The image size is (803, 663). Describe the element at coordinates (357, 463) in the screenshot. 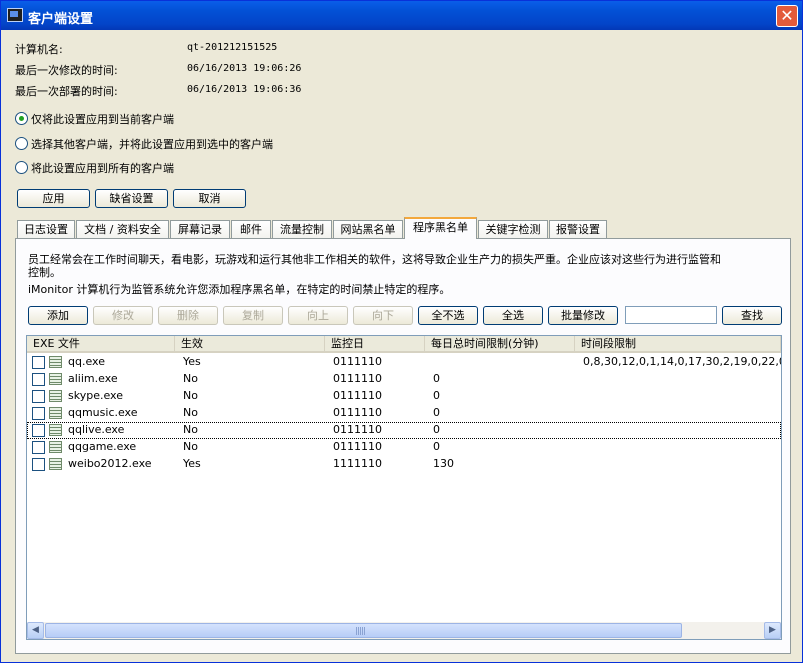

I see `cell-days: 1111110` at that location.